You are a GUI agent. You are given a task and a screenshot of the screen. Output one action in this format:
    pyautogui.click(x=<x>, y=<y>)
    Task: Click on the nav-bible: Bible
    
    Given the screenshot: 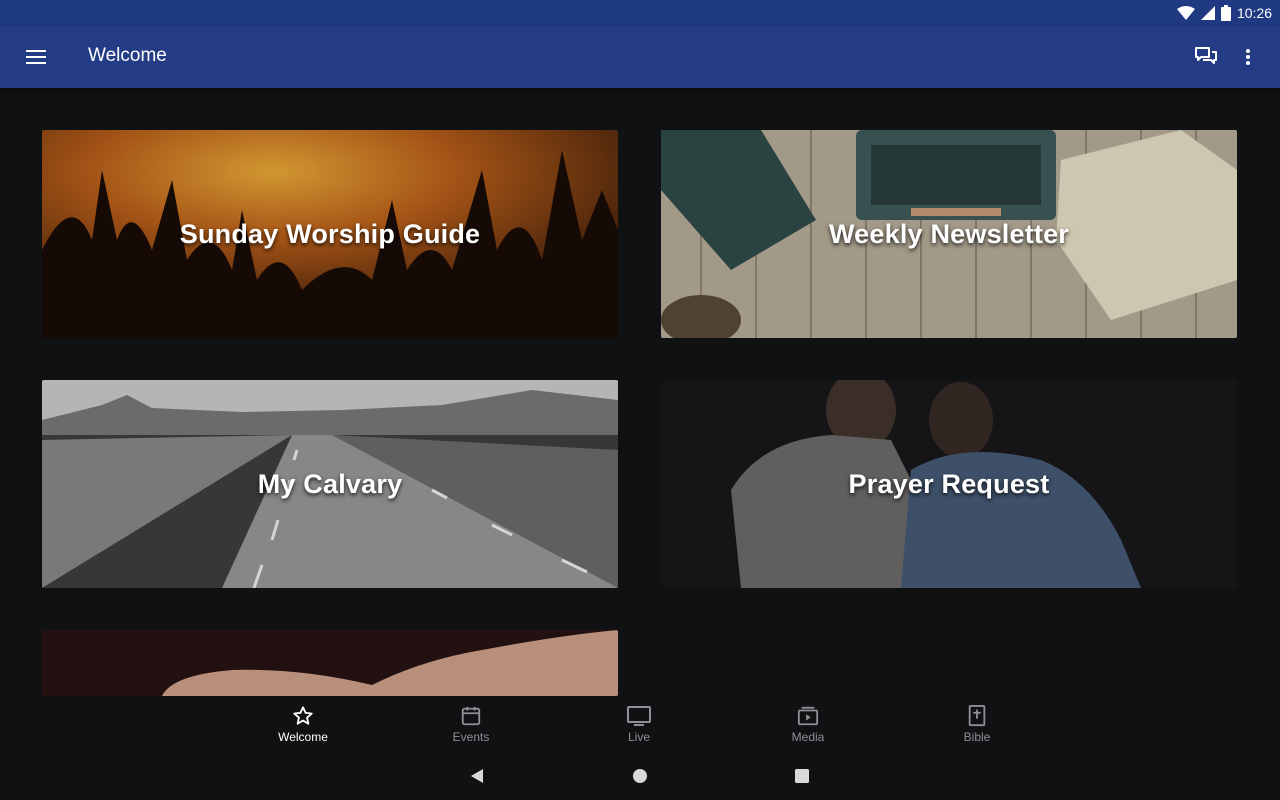 What is the action you would take?
    pyautogui.click(x=977, y=724)
    